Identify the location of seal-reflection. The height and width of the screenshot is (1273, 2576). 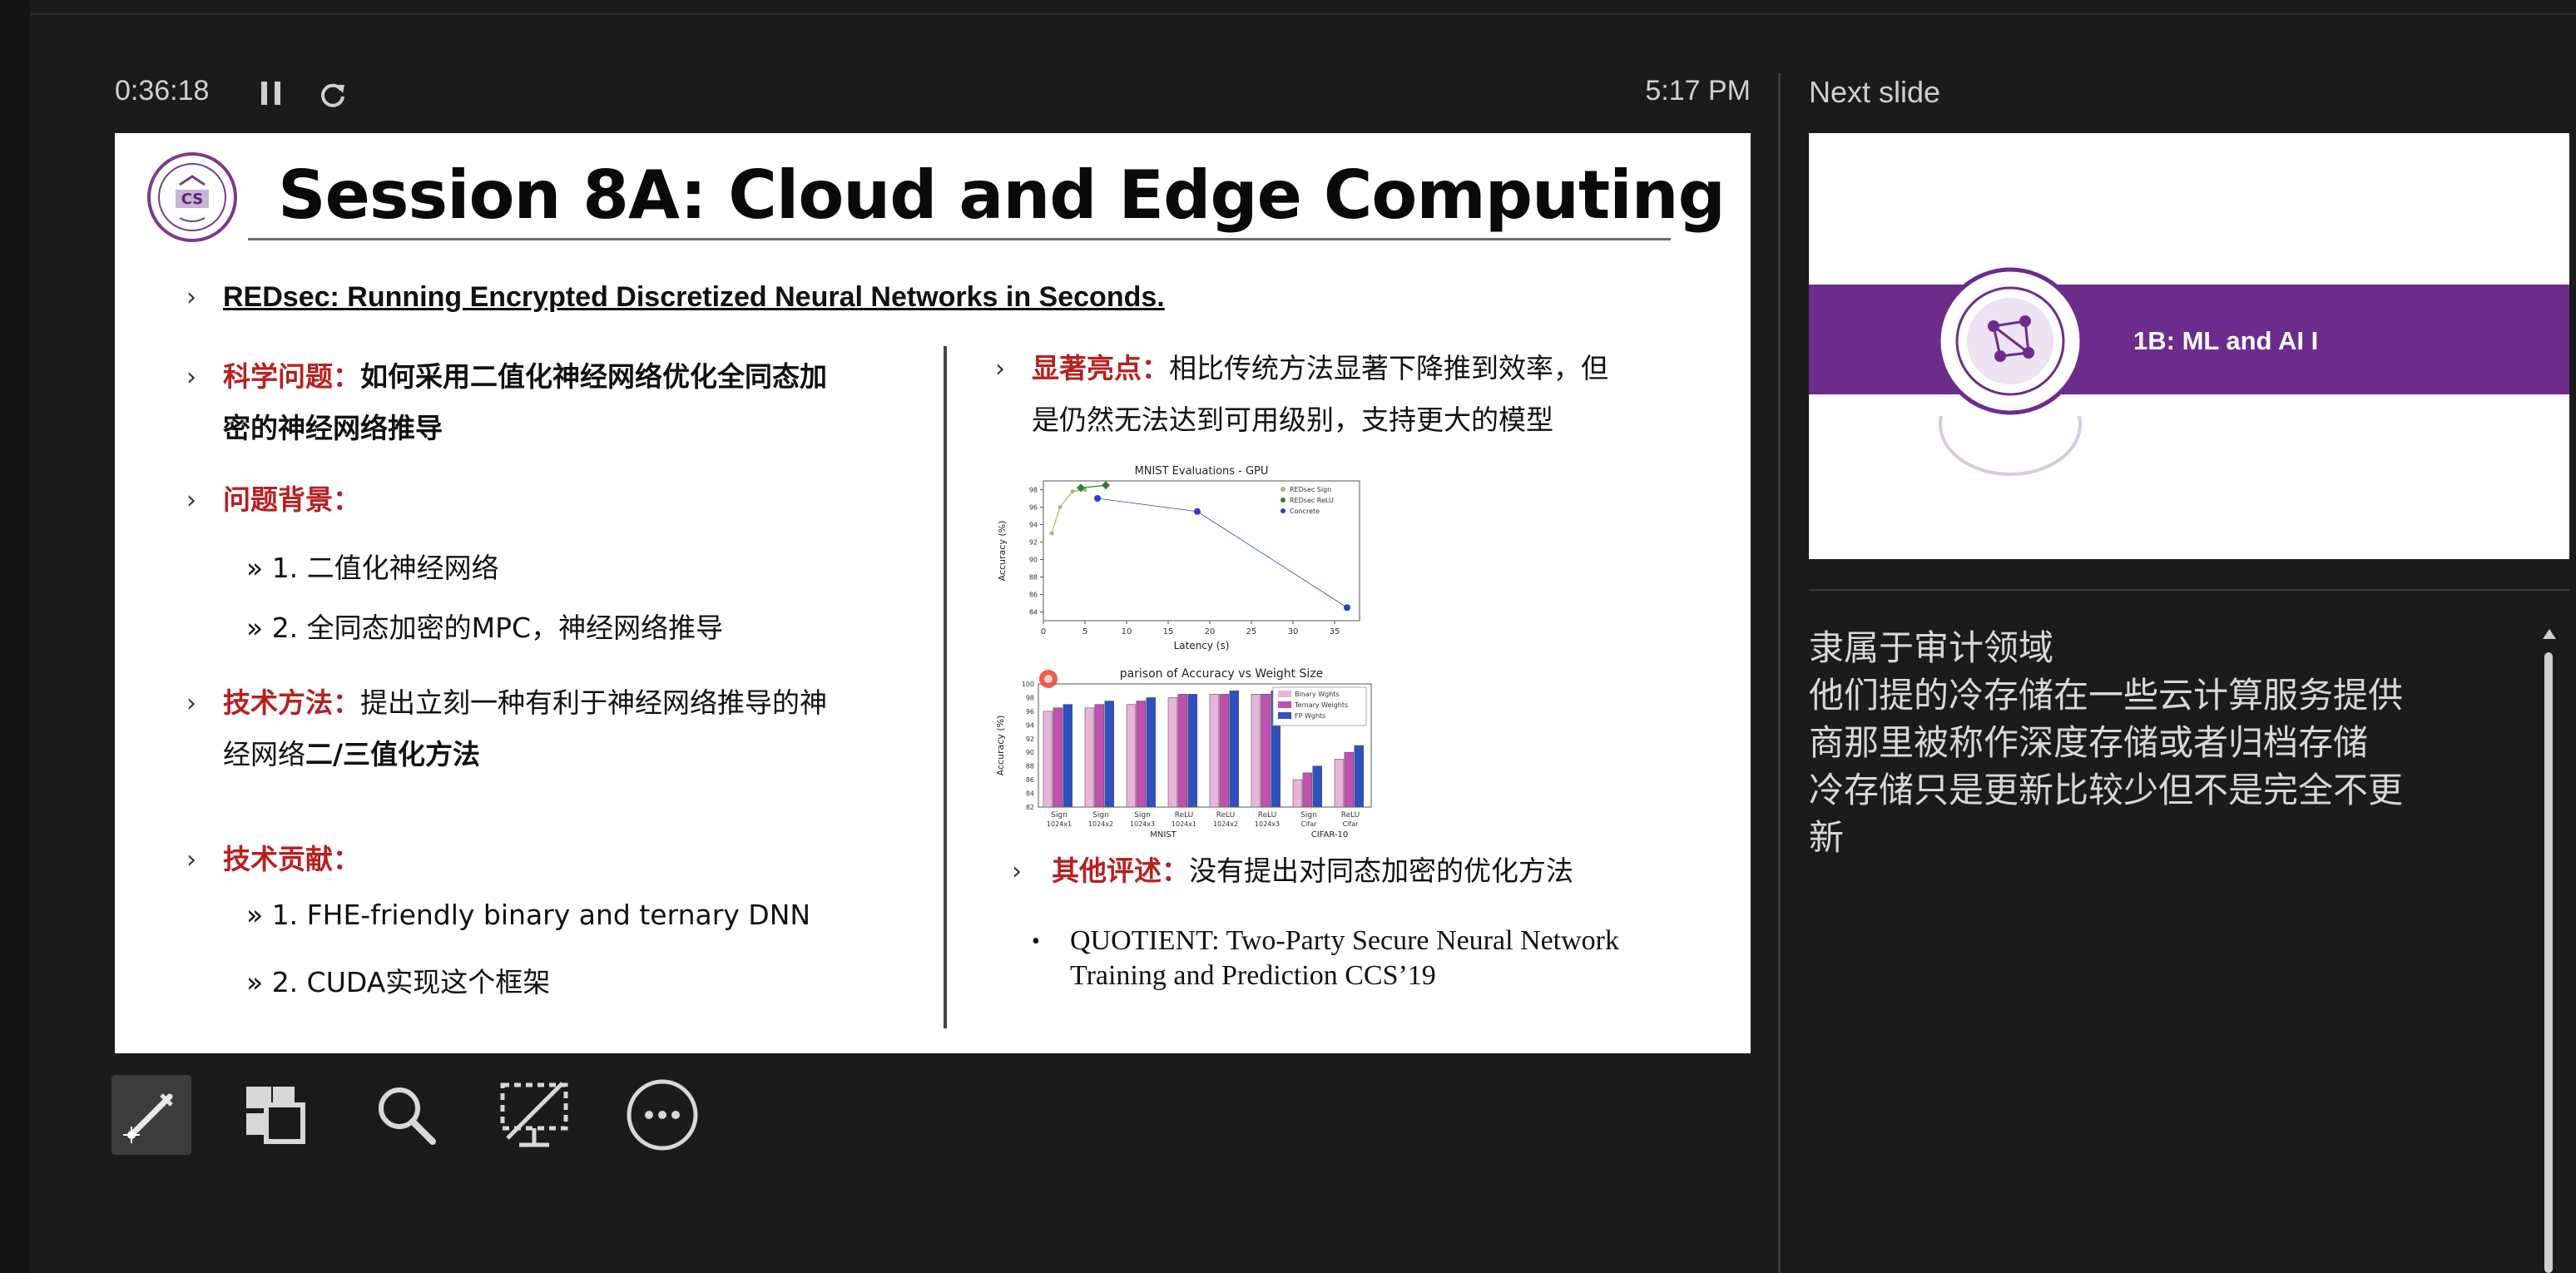
(2011, 446).